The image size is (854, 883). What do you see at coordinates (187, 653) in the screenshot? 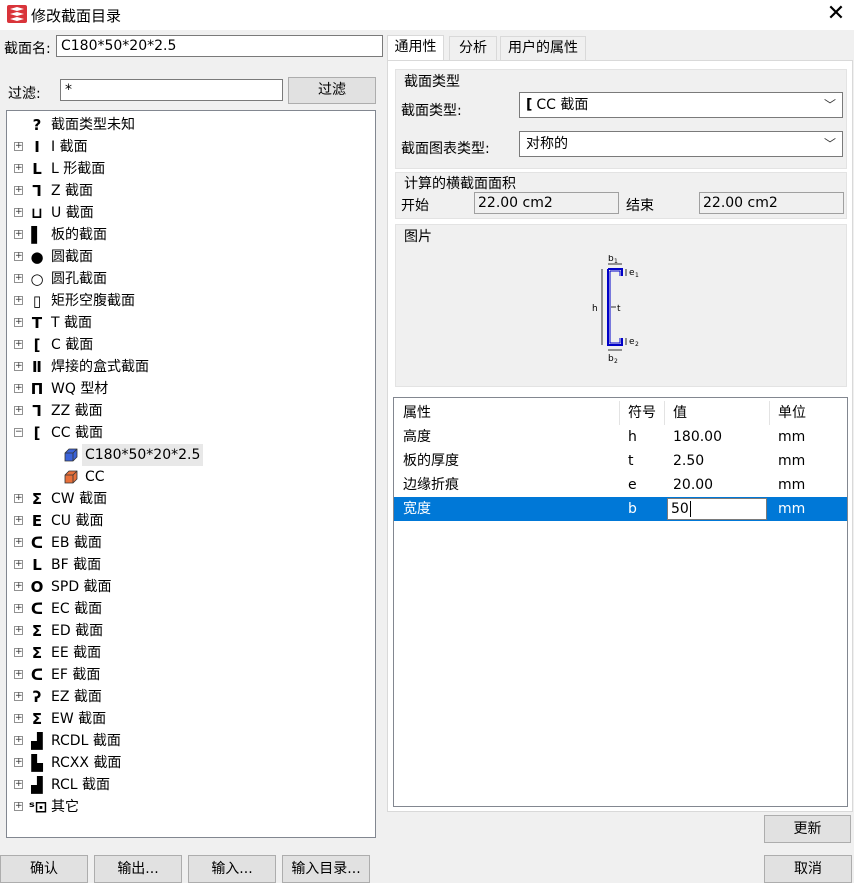
I see `tree-item: + Σ EE 截面` at bounding box center [187, 653].